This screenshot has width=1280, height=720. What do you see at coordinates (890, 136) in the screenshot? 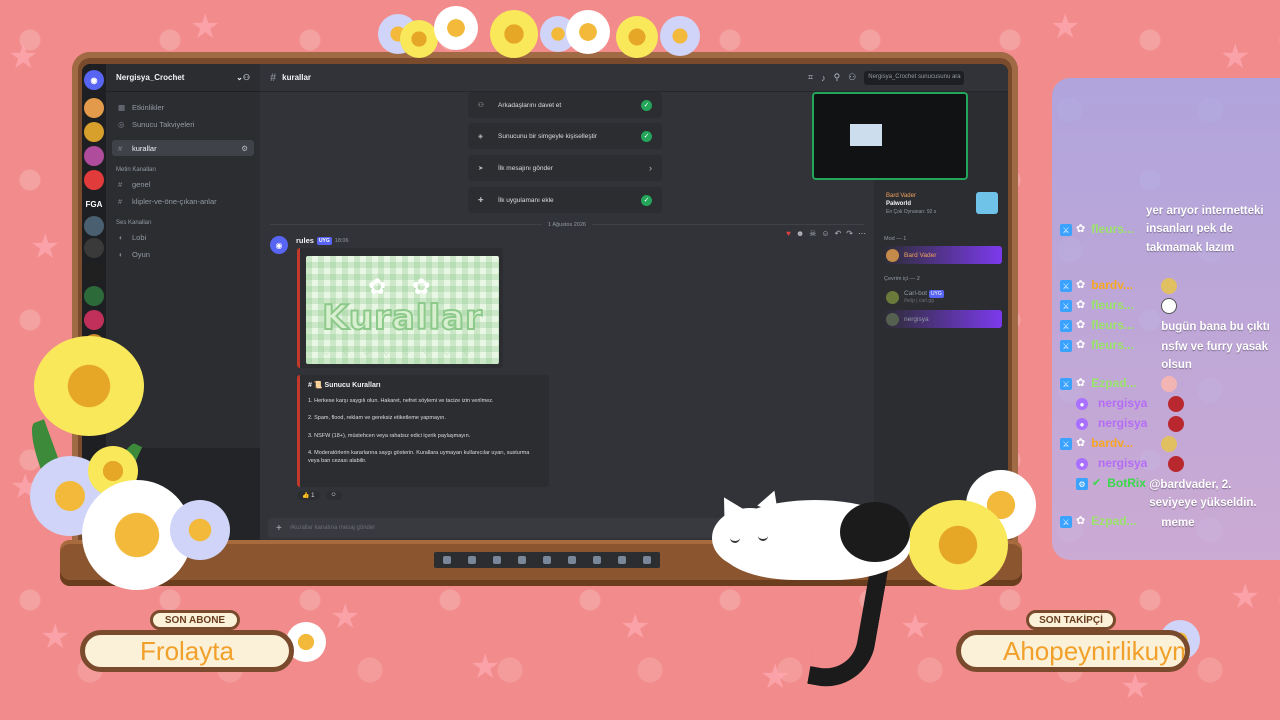
I see `screen-share-preview` at bounding box center [890, 136].